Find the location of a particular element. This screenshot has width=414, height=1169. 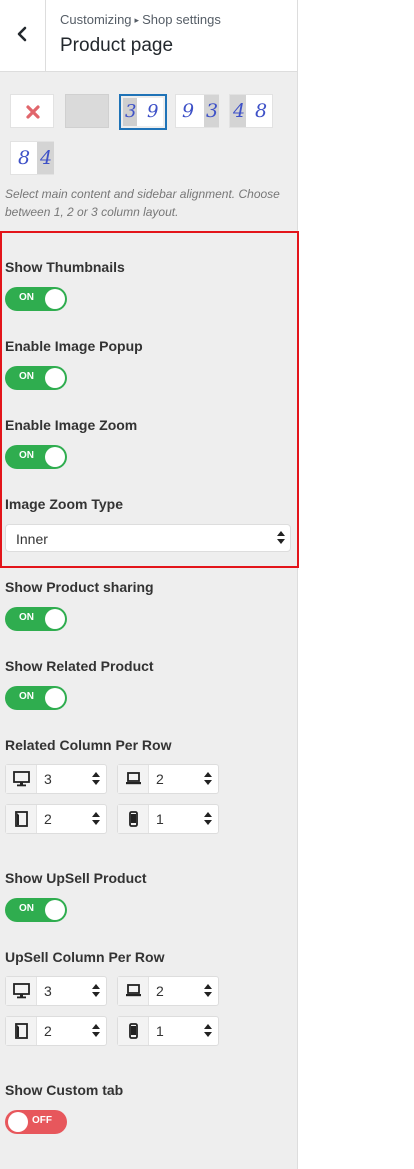

related-product-toggle: ON is located at coordinates (36, 698).